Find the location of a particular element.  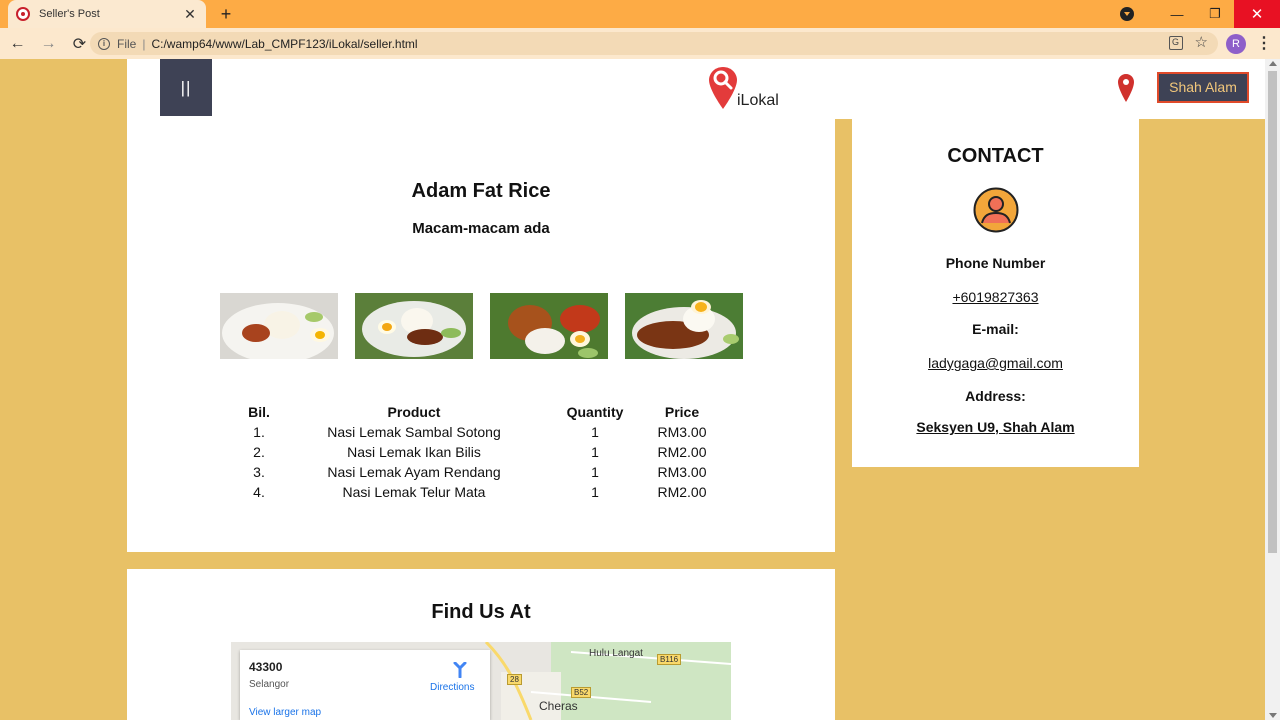

site-header: || iLokal Shah Alam is located at coordinates (696, 89).